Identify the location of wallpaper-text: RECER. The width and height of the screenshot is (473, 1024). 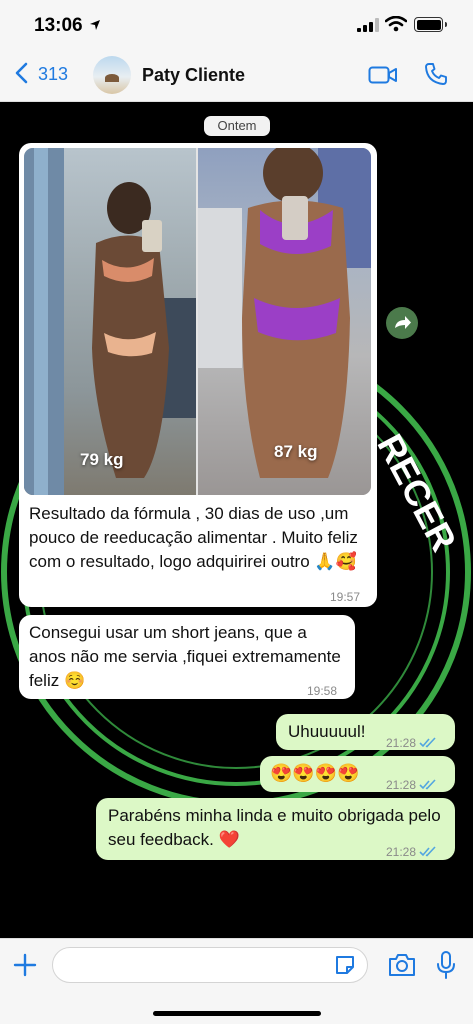
(416, 492).